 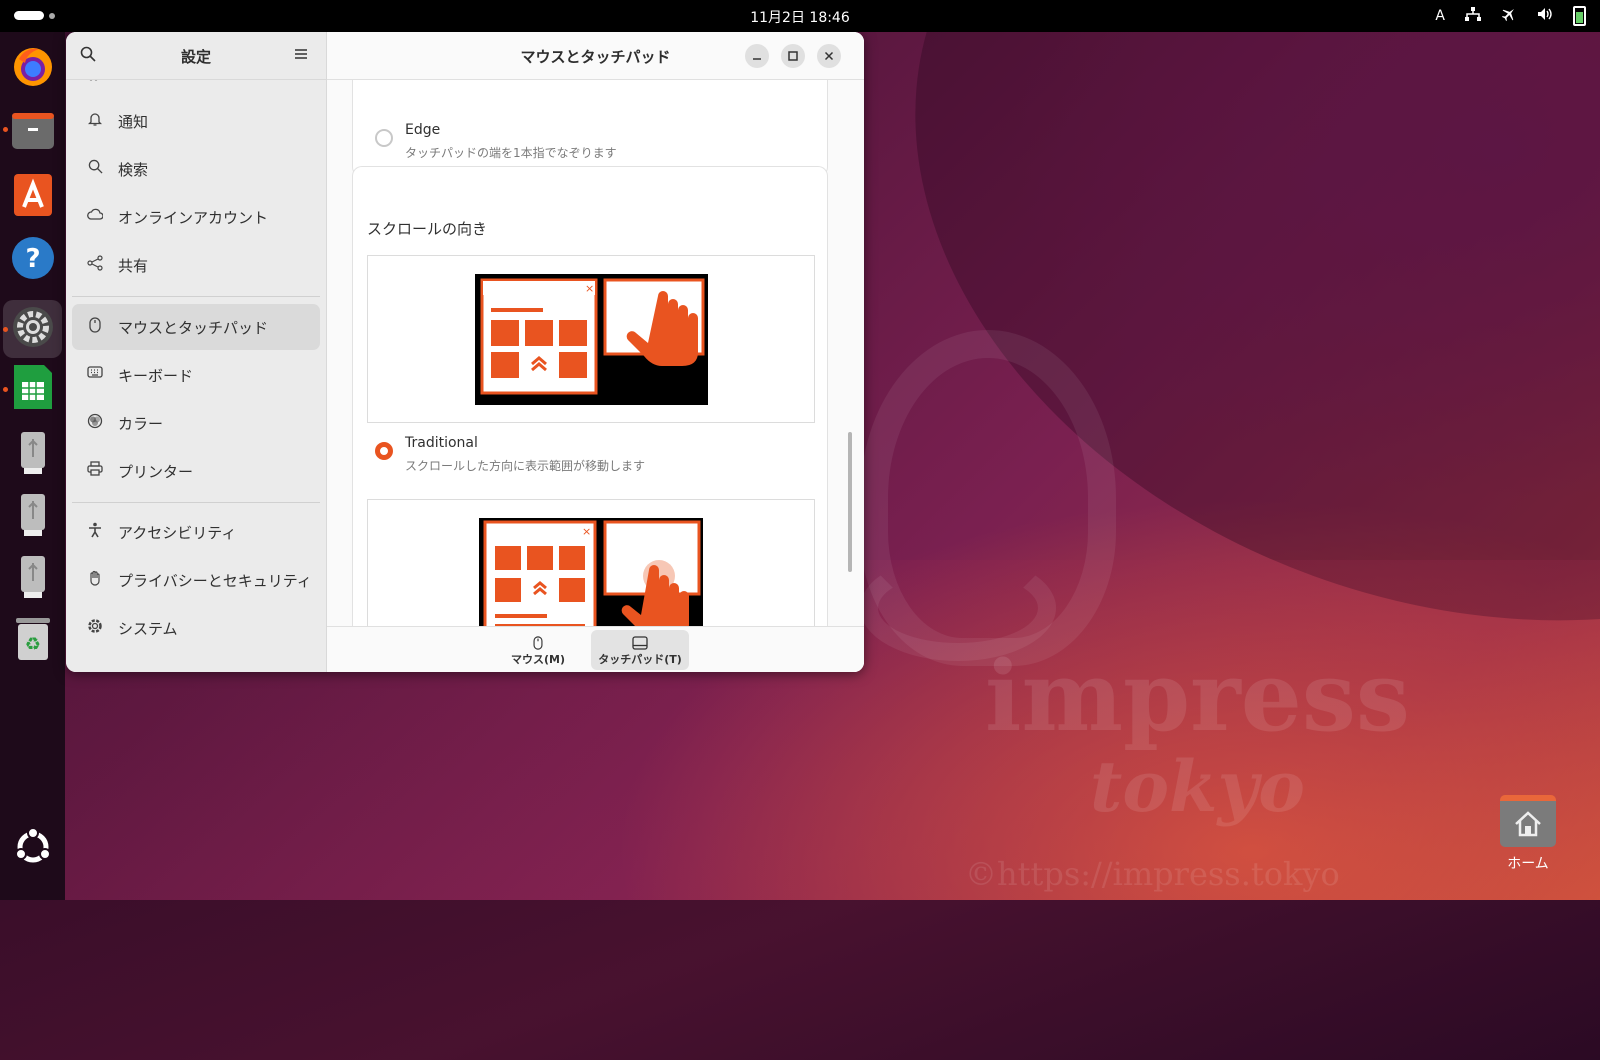 What do you see at coordinates (384, 138) in the screenshot?
I see `edge-radio` at bounding box center [384, 138].